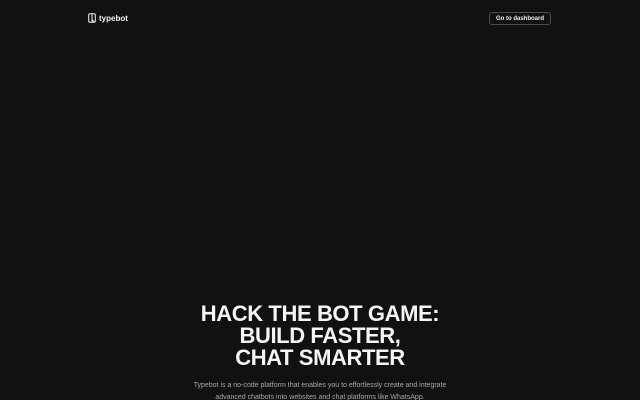 This screenshot has height=400, width=640. What do you see at coordinates (319, 18) in the screenshot?
I see `top-navigation: typebot Go to dashboard` at bounding box center [319, 18].